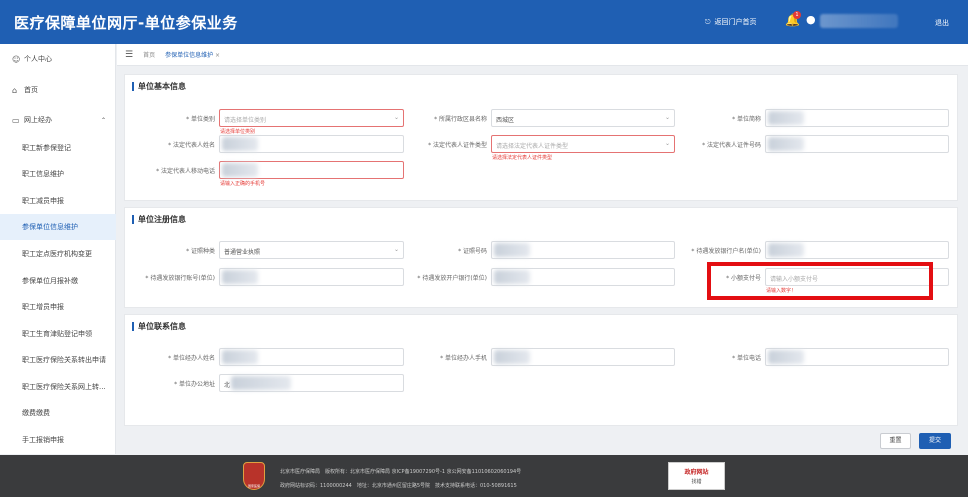  I want to click on field-label: * 单位类别, so click(200, 119).